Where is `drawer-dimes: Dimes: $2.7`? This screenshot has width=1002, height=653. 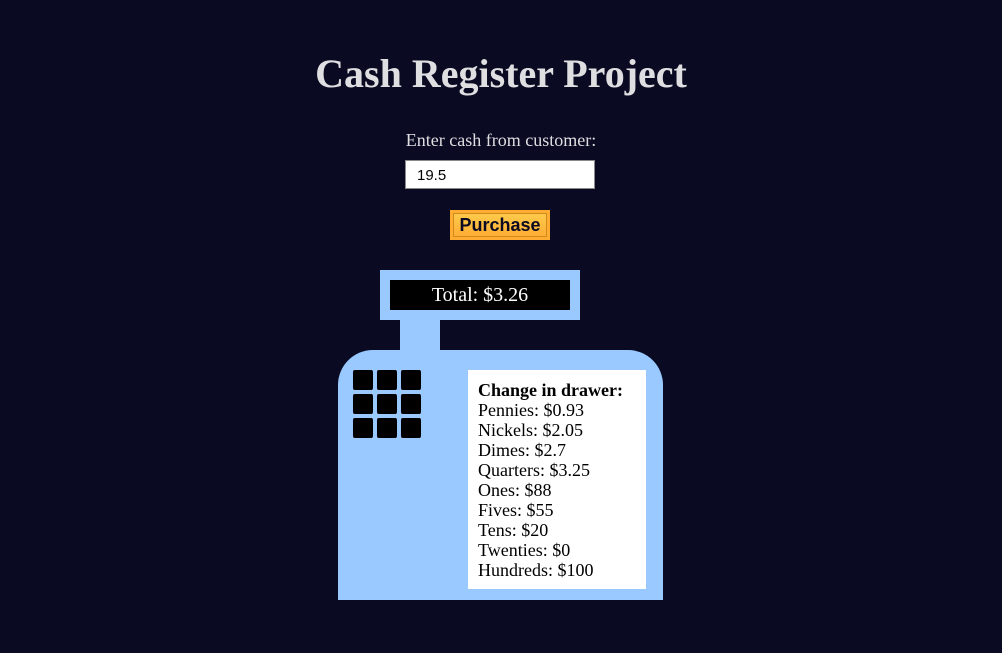 drawer-dimes: Dimes: $2.7 is located at coordinates (522, 450).